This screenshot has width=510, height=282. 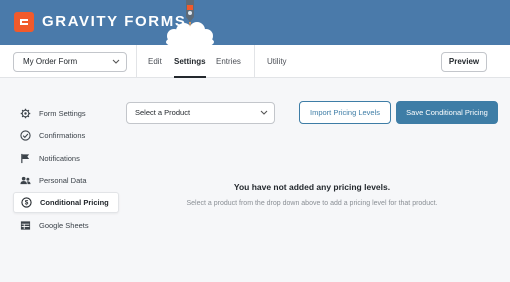 I want to click on tab-utility: Utility, so click(x=277, y=61).